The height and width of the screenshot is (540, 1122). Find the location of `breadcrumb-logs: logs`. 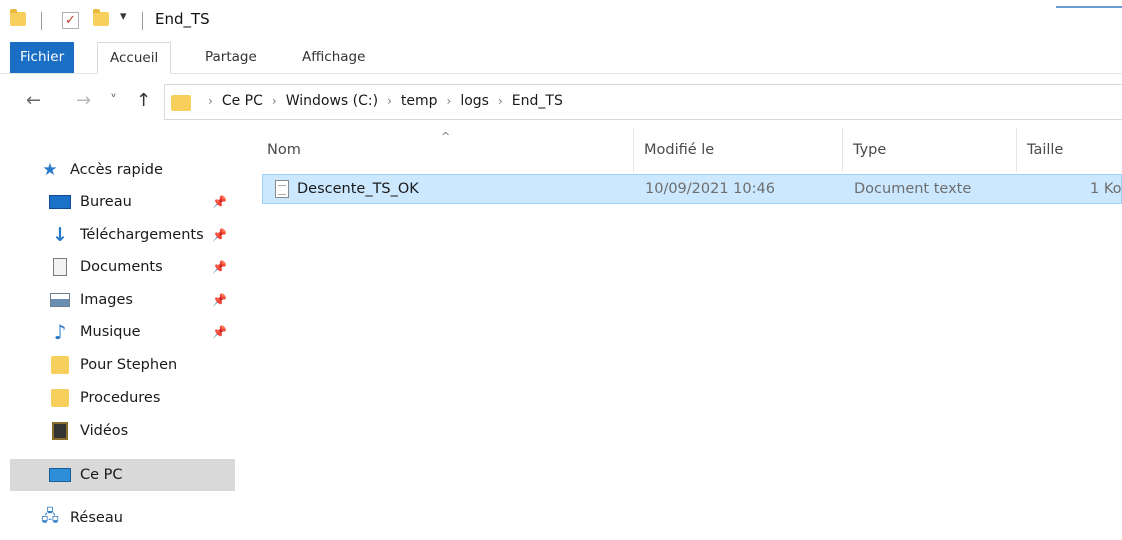

breadcrumb-logs: logs is located at coordinates (474, 101).